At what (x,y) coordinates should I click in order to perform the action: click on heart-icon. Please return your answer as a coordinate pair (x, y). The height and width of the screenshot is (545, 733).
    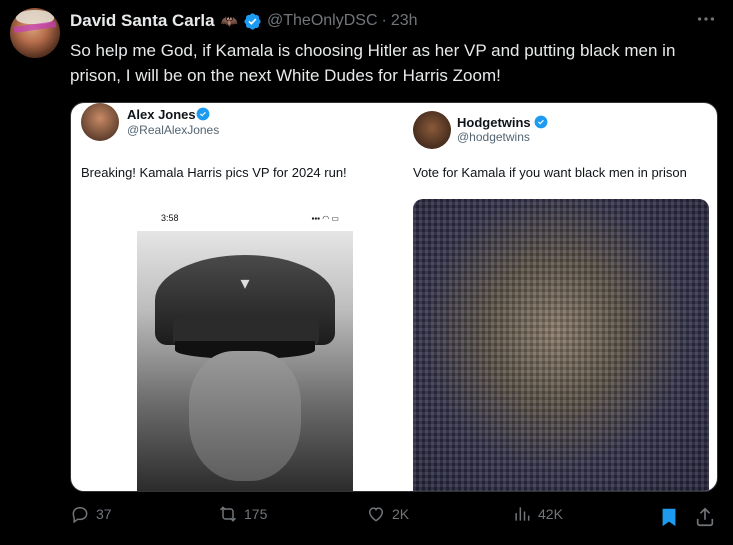
    Looking at the image, I should click on (376, 514).